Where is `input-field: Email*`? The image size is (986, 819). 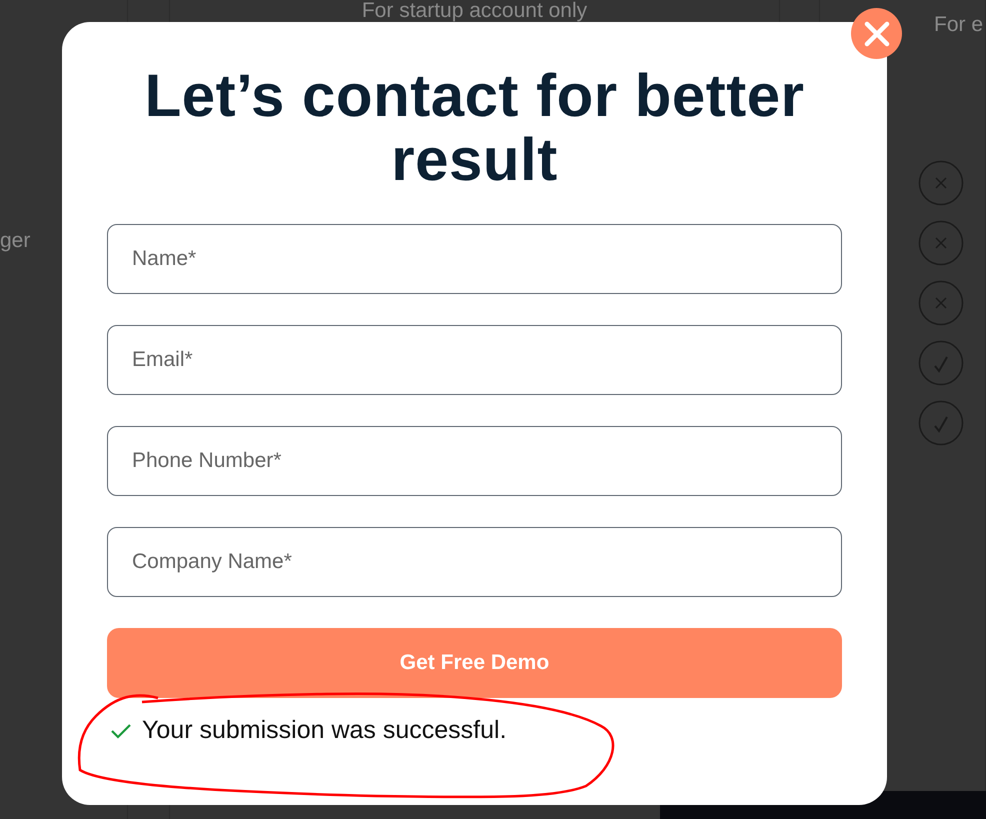 input-field: Email* is located at coordinates (474, 360).